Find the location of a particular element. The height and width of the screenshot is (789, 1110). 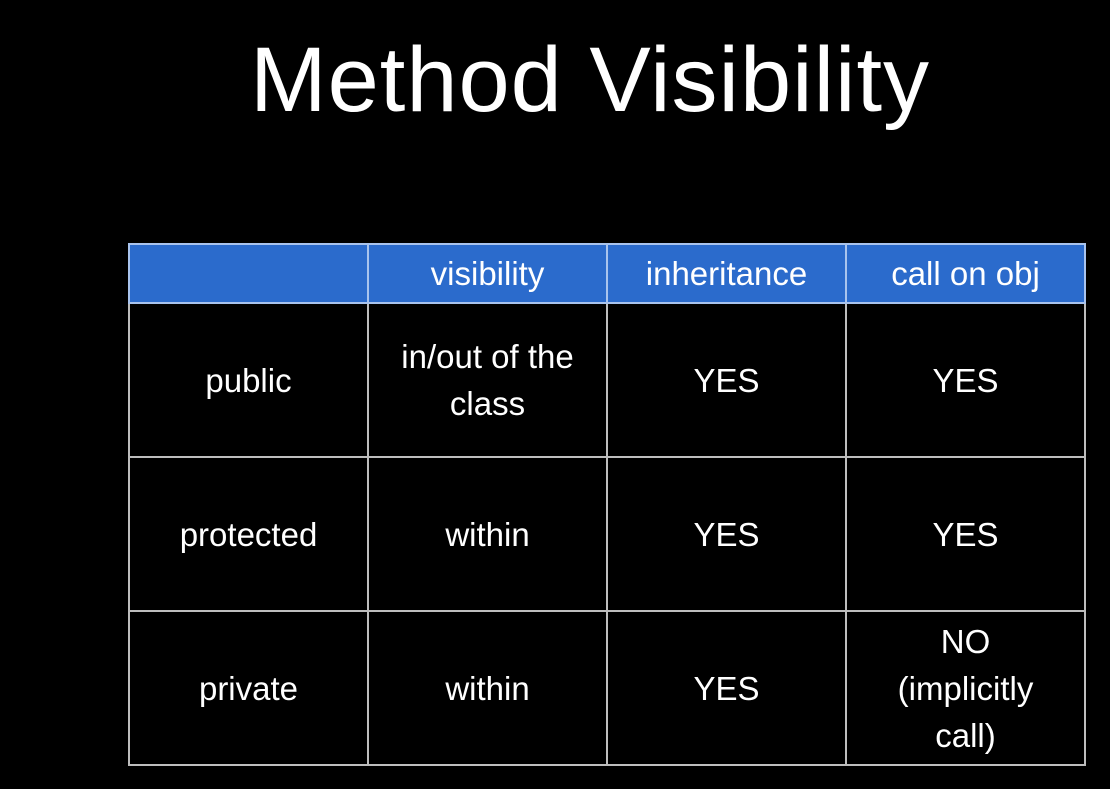

cell-call-on-obj: NO (implicitly call) is located at coordinates (965, 688).